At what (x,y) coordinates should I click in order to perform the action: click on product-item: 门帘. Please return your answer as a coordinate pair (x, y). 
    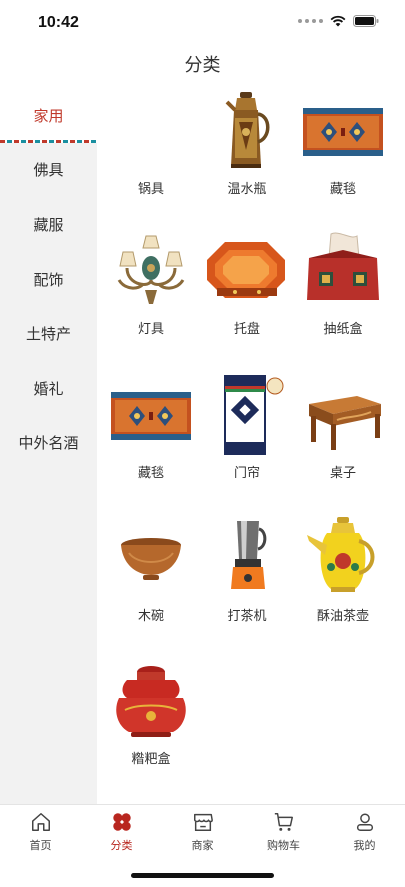
    Looking at the image, I should click on (247, 437).